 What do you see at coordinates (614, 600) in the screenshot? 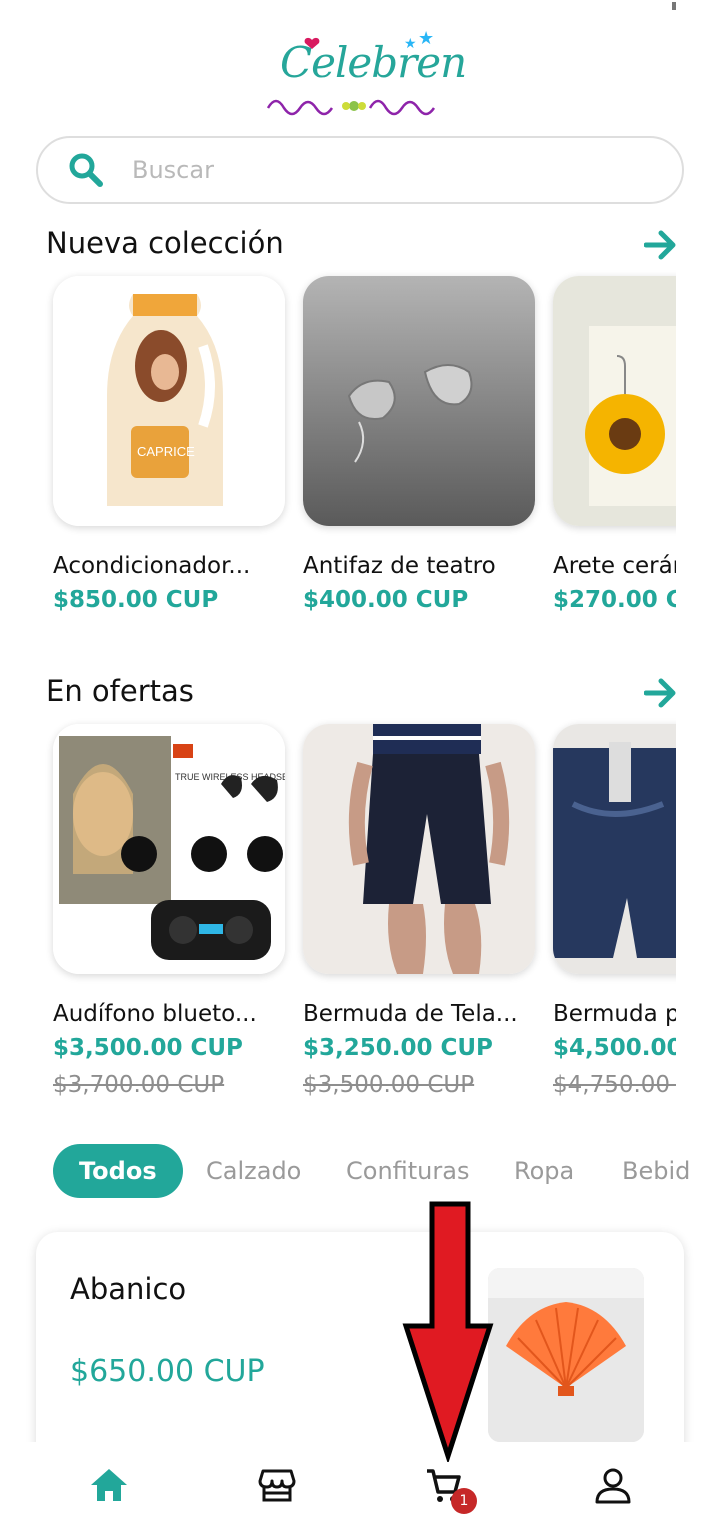
I see `product-price: $270.00 CU` at bounding box center [614, 600].